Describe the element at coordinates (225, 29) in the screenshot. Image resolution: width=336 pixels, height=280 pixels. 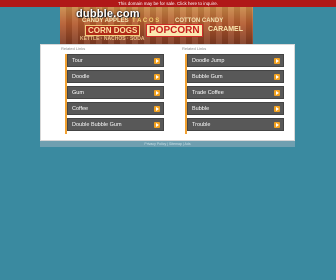
I see `sign-caramel: CARAMEL` at that location.